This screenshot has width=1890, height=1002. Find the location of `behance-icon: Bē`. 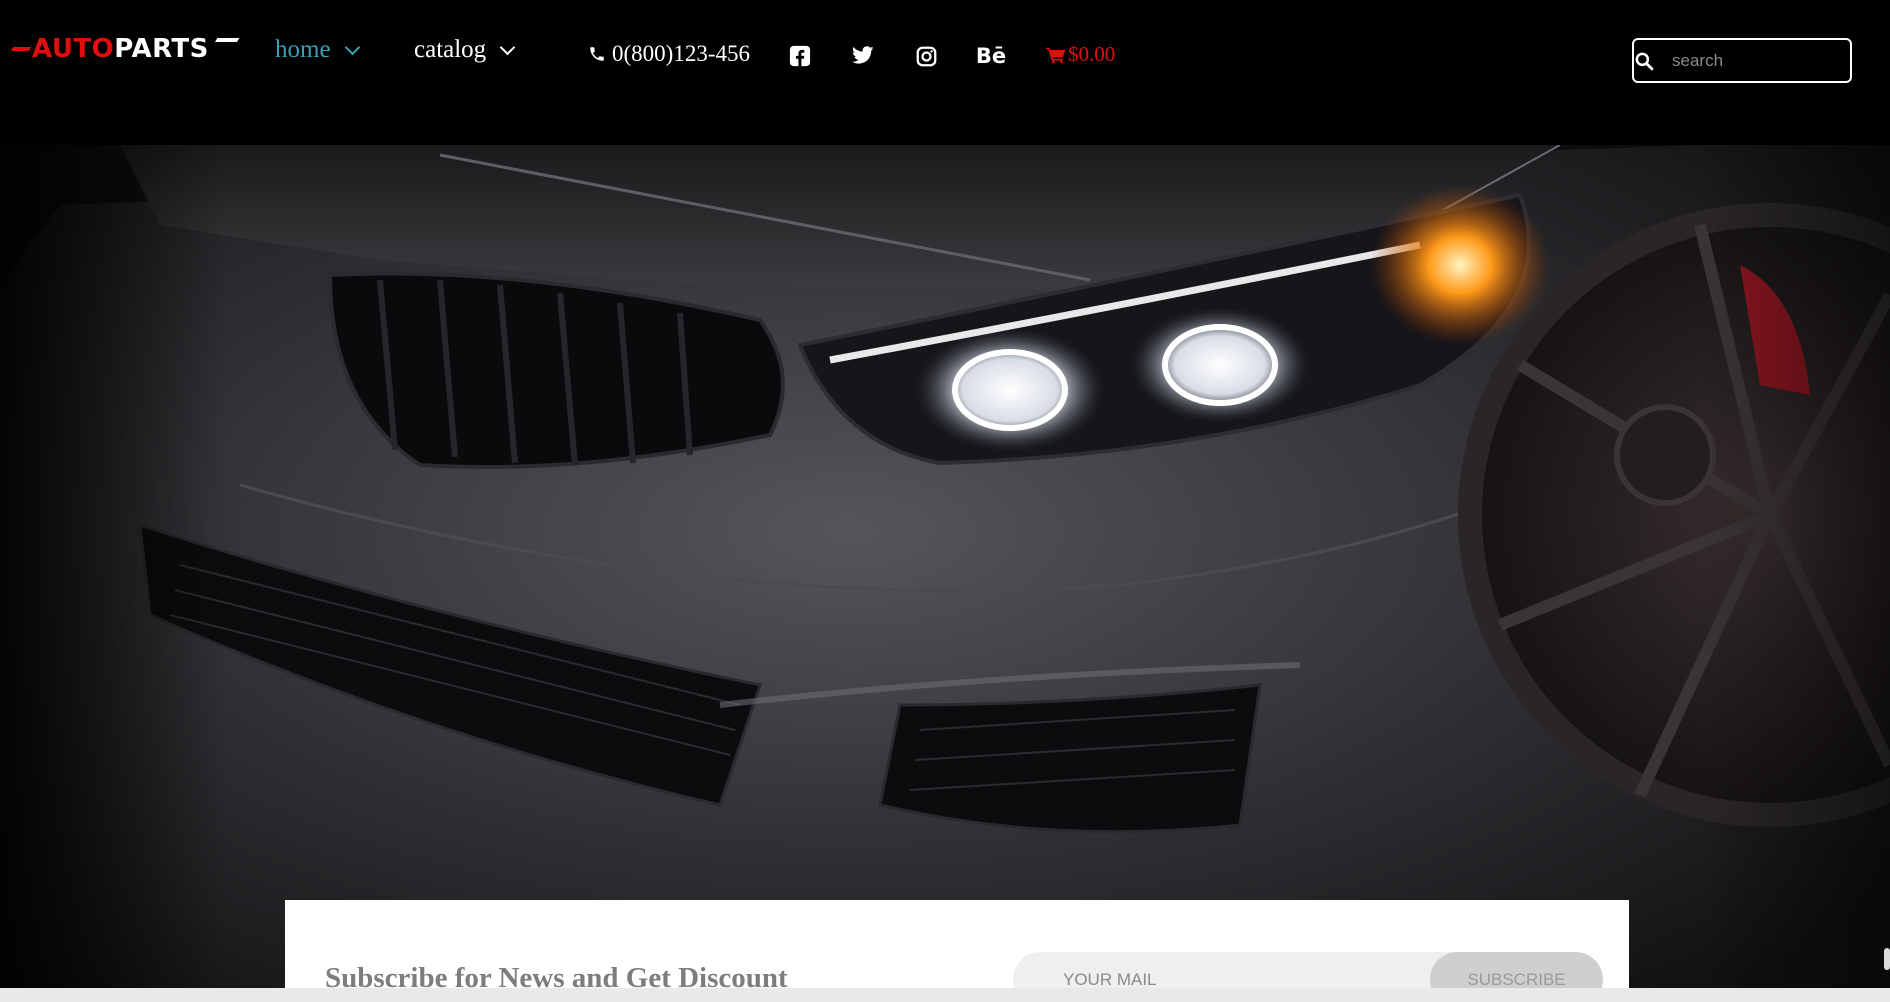

behance-icon: Bē is located at coordinates (991, 56).